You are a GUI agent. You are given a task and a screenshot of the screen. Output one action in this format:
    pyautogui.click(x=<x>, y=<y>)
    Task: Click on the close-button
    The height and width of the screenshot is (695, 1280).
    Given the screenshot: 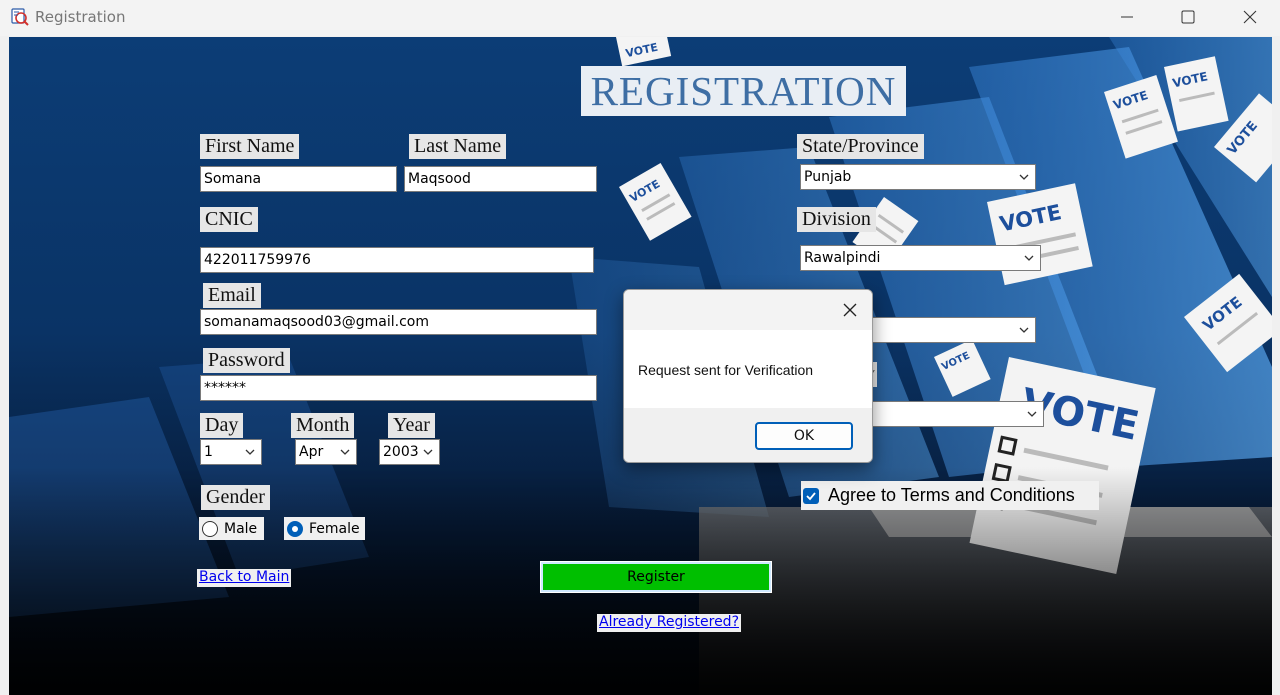 What is the action you would take?
    pyautogui.click(x=1250, y=17)
    